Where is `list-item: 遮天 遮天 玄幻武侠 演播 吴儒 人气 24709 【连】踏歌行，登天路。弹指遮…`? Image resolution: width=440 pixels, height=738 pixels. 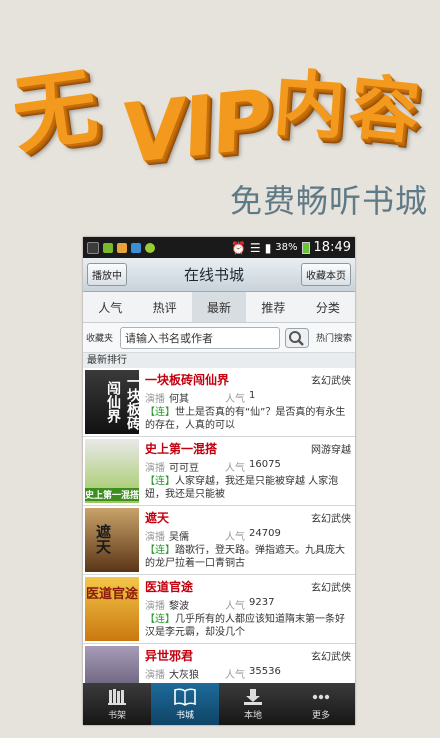 list-item: 遮天 遮天 玄幻武侠 演播 吴儒 人气 24709 【连】踏歌行，登天路。弹指遮… is located at coordinates (219, 540).